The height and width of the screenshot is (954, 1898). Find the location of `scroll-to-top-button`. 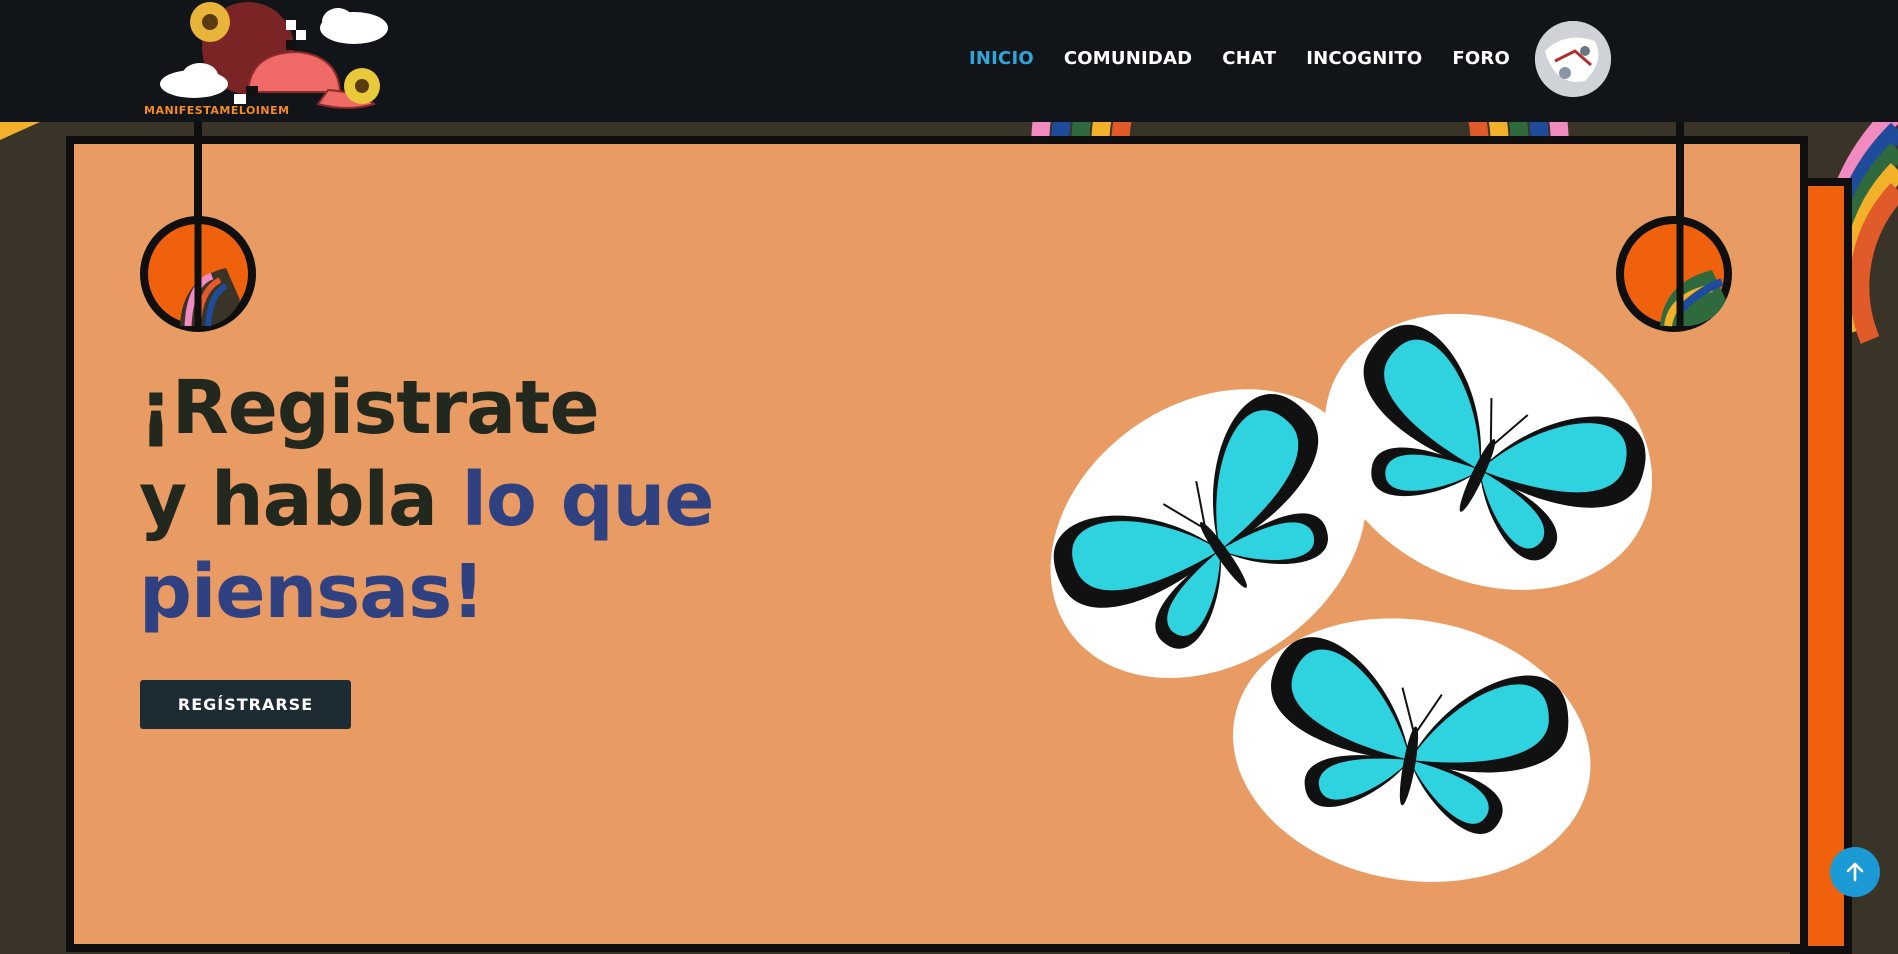

scroll-to-top-button is located at coordinates (1855, 872).